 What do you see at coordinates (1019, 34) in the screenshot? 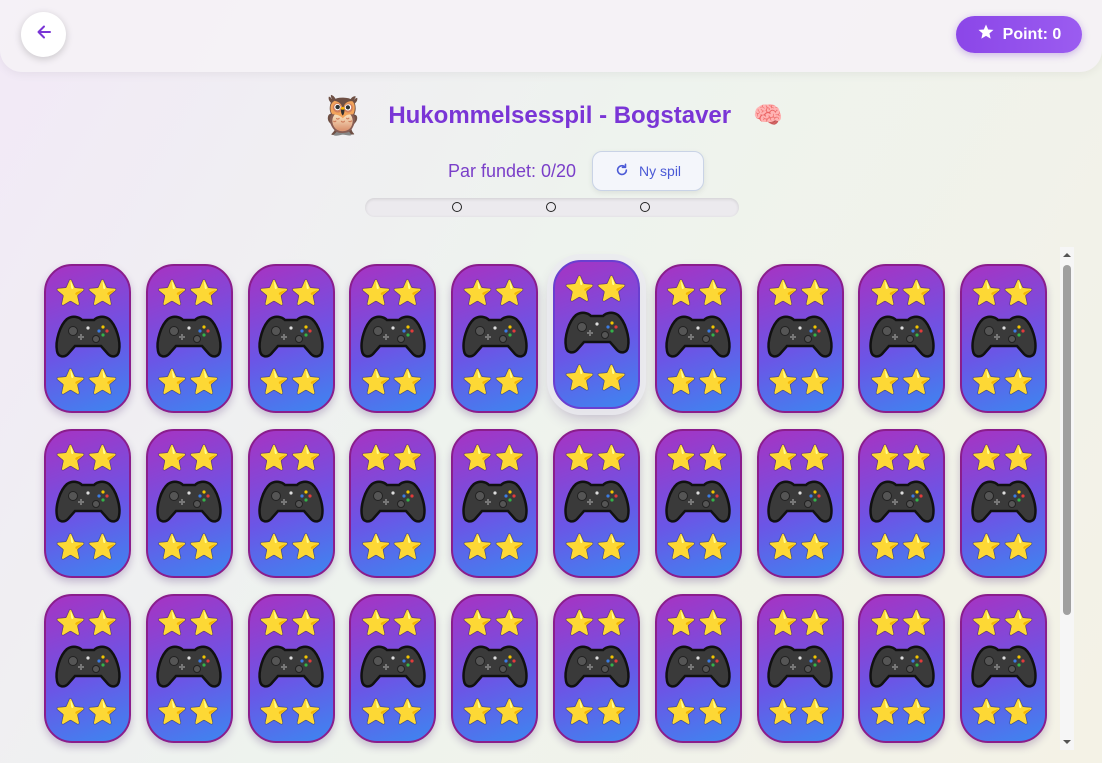
I see `points-badge: Point: 0` at bounding box center [1019, 34].